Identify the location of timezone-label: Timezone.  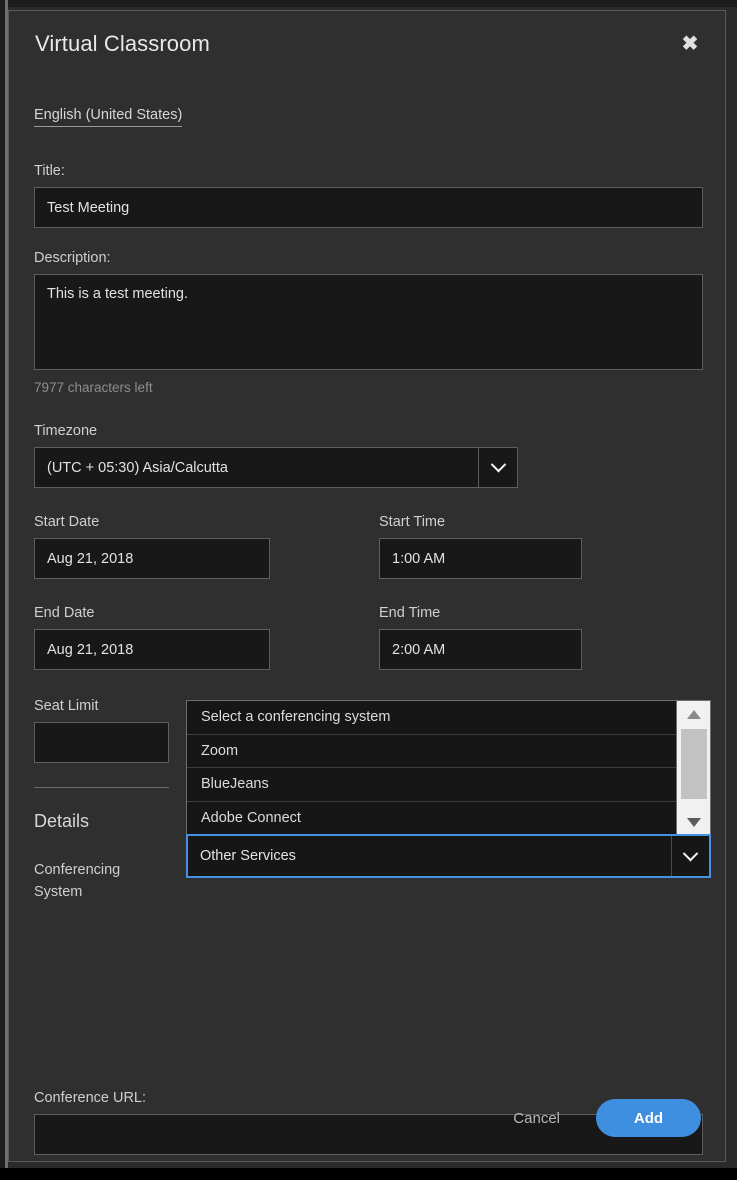
(66, 431).